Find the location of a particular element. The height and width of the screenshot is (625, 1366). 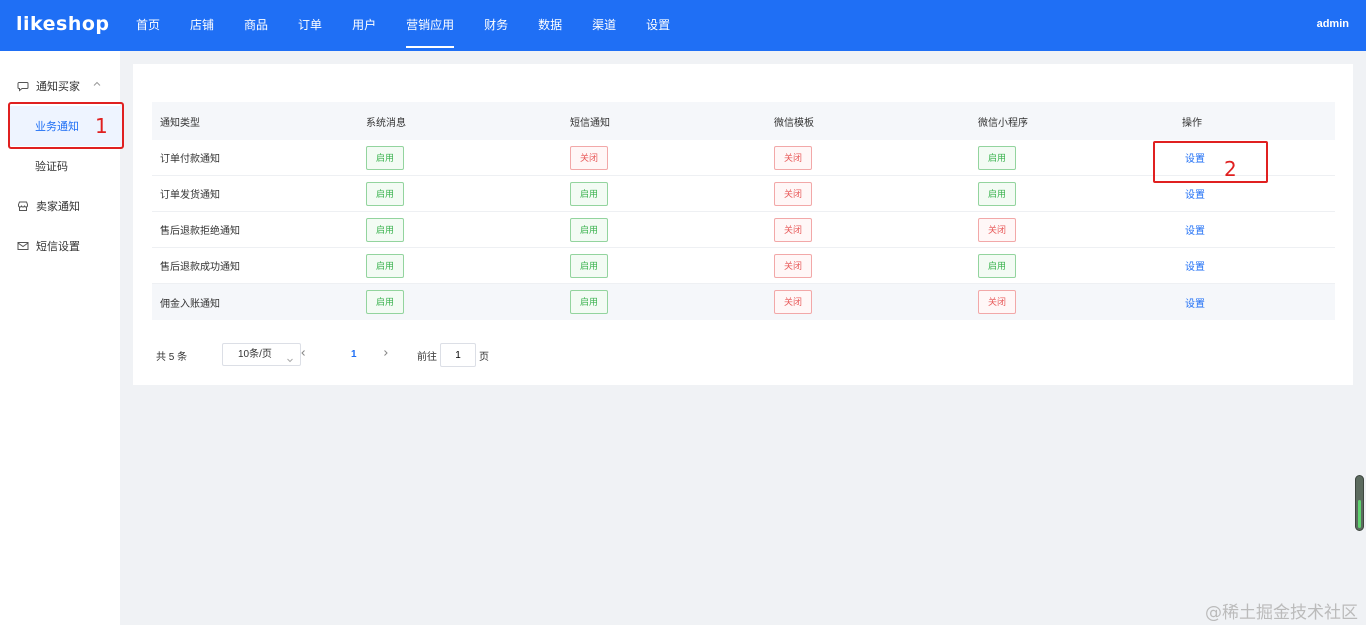

annotation-number-2: 2 is located at coordinates (1230, 169).